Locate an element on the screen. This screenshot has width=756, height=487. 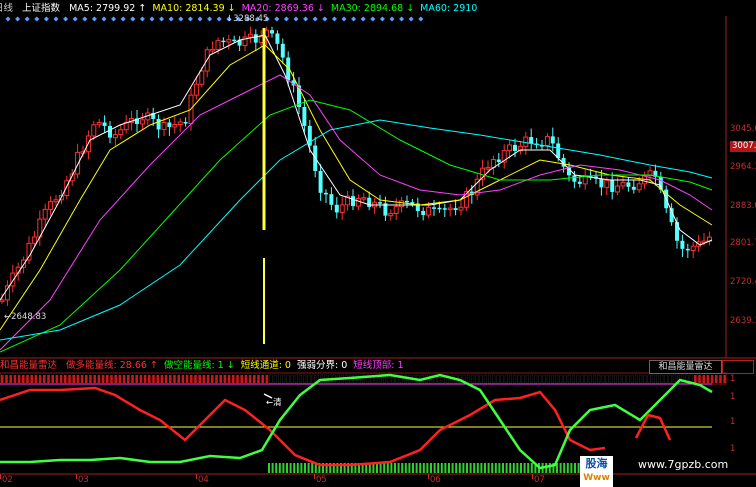
watermark-url: www.7gpzb.com is located at coordinates (683, 464).